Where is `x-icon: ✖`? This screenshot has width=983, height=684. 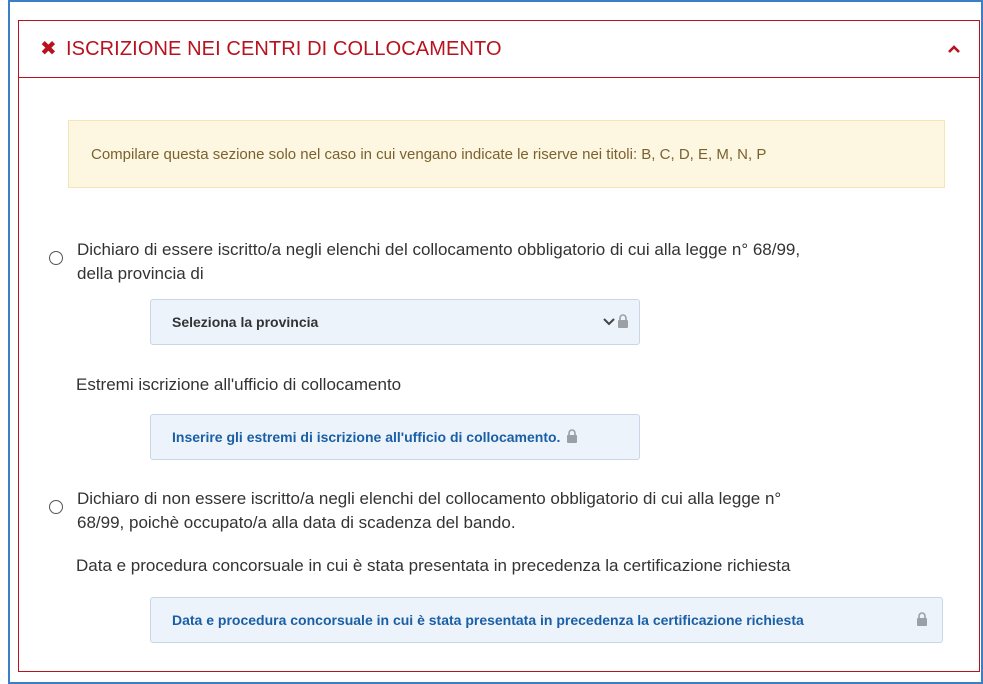
x-icon: ✖ is located at coordinates (48, 49).